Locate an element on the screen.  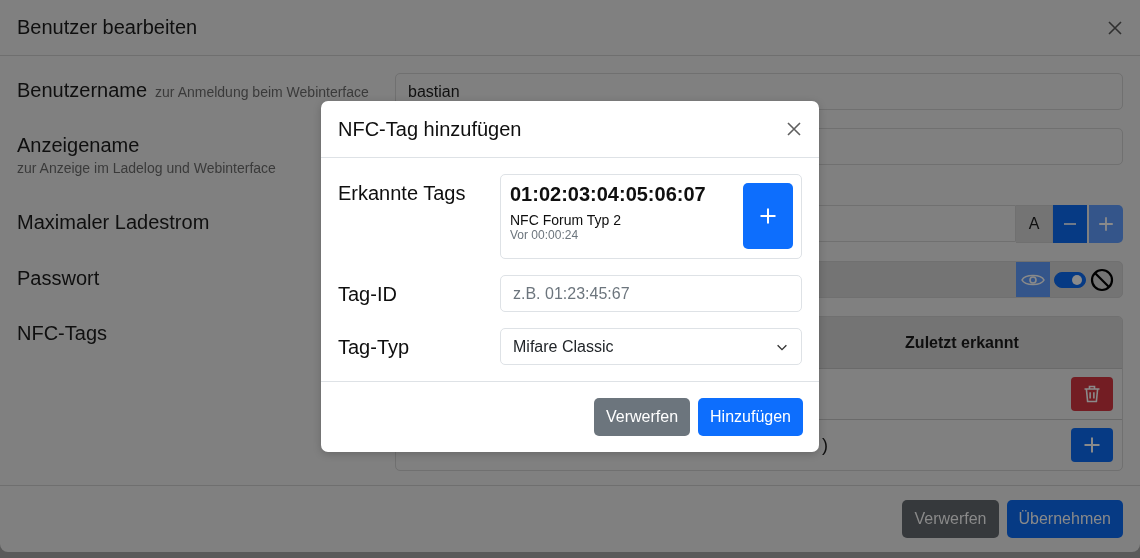
tag-age: Vor 00:00:24 is located at coordinates (545, 235).